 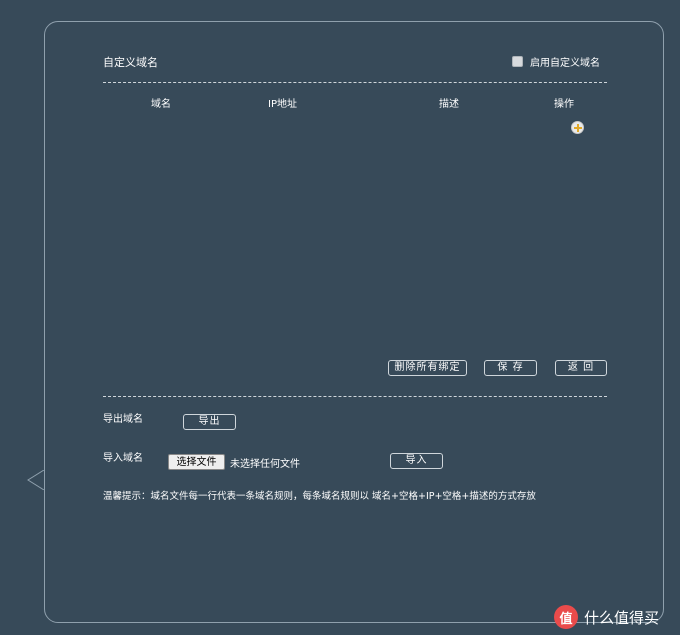 What do you see at coordinates (355, 82) in the screenshot?
I see `divider-top` at bounding box center [355, 82].